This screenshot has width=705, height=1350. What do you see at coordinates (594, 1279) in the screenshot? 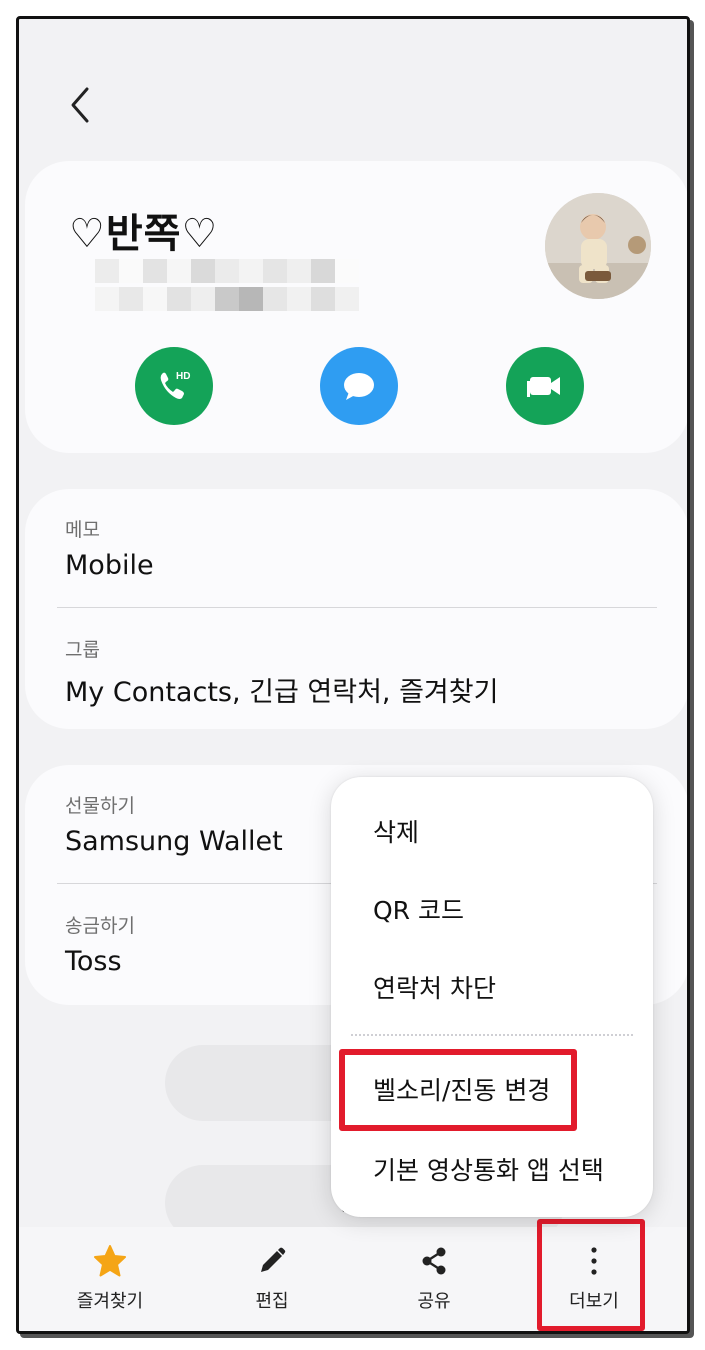
I see `tab-more: 더보기` at bounding box center [594, 1279].